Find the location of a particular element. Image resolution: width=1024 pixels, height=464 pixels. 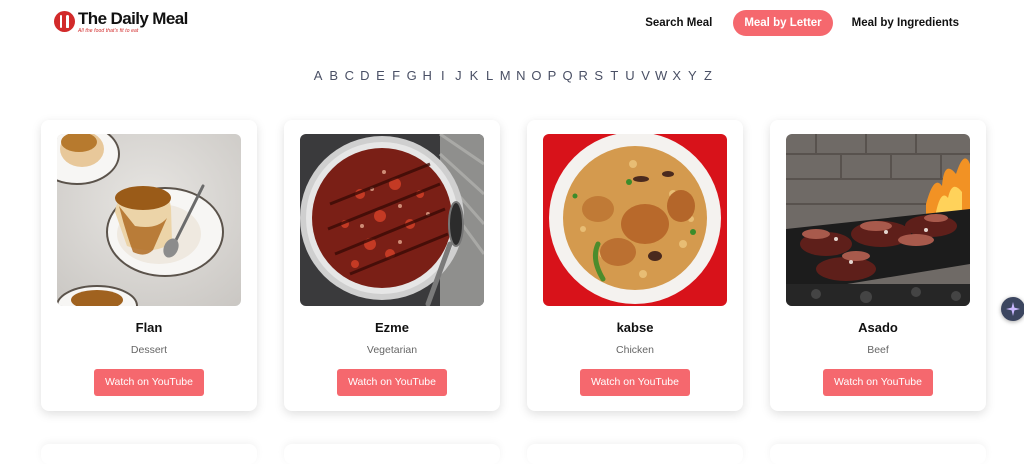

meal-name: Asado is located at coordinates (878, 327).